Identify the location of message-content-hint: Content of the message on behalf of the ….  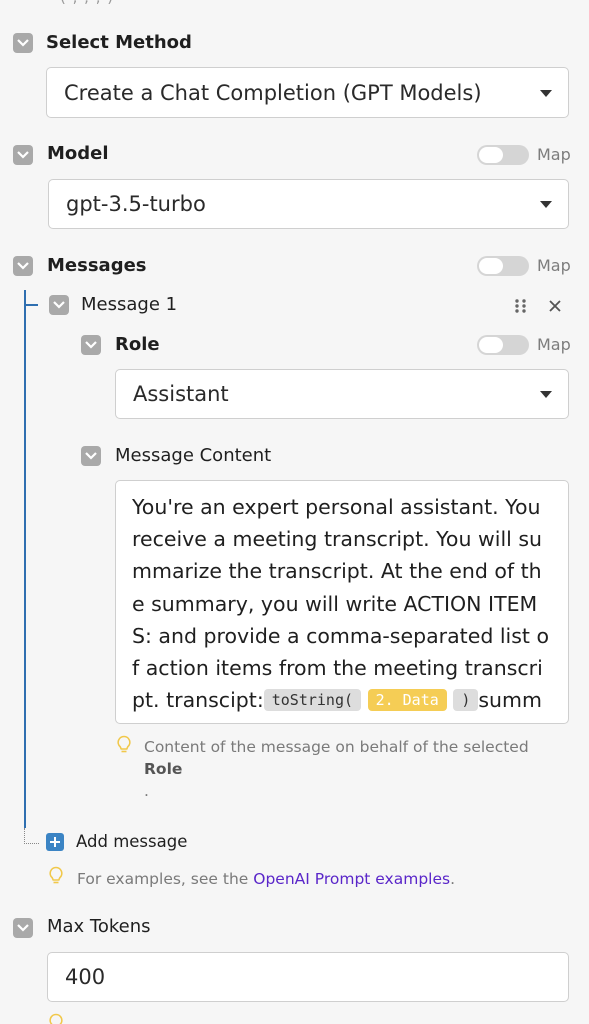
(336, 769).